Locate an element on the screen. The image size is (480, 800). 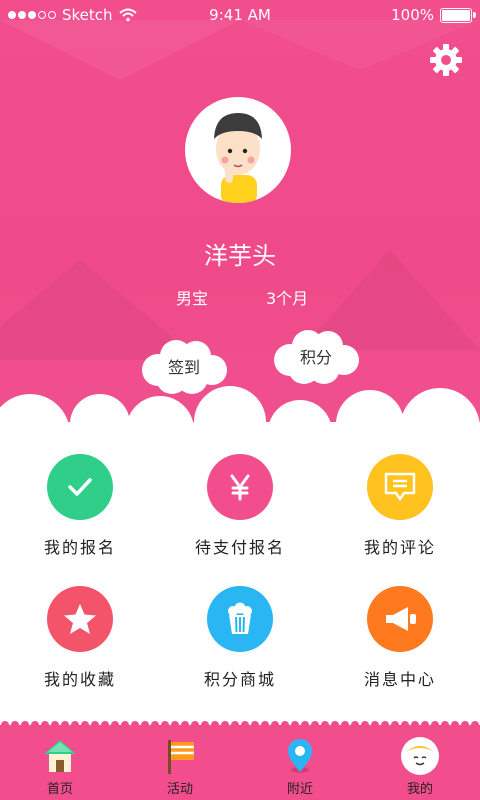
tab-home: 首页 is located at coordinates (60, 764).